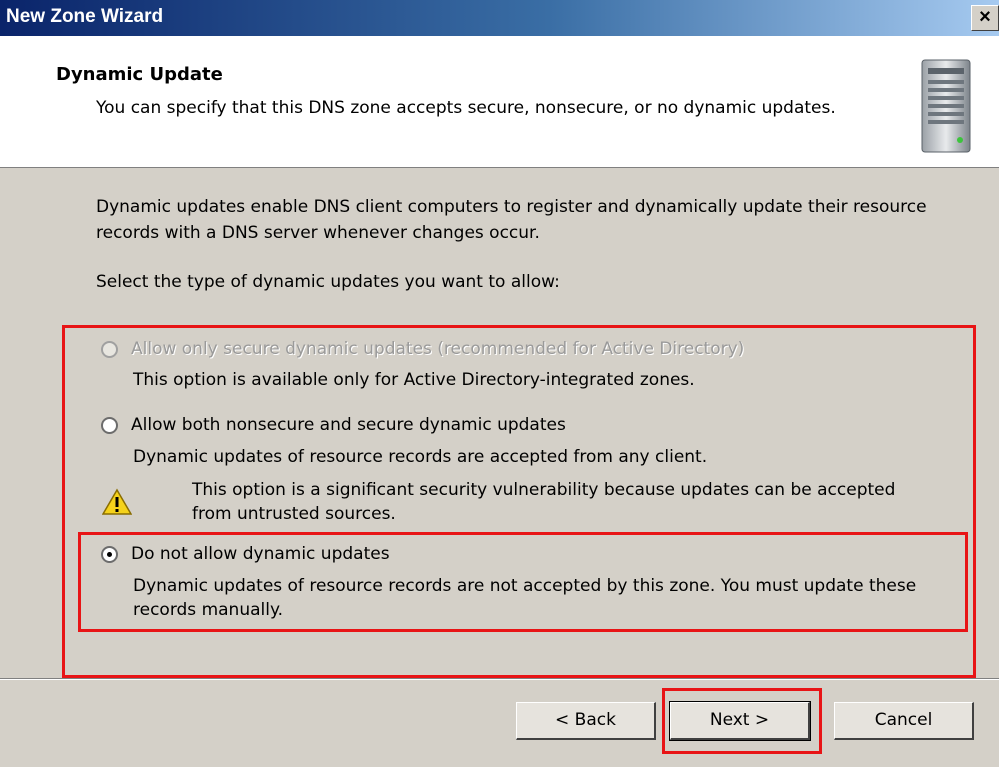 The width and height of the screenshot is (999, 767). Describe the element at coordinates (499, 679) in the screenshot. I see `button-separator` at that location.